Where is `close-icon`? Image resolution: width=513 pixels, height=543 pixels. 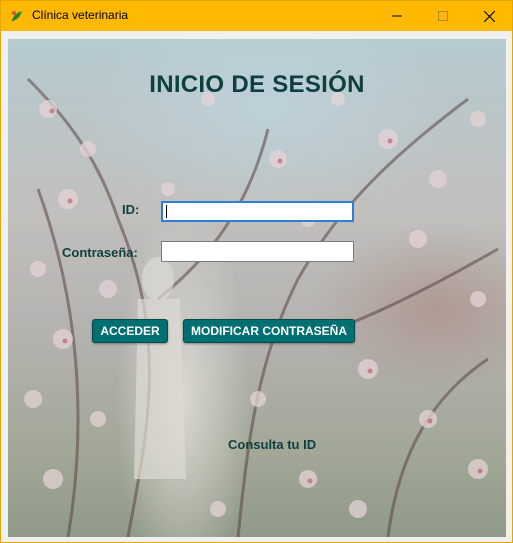
close-icon is located at coordinates (489, 16).